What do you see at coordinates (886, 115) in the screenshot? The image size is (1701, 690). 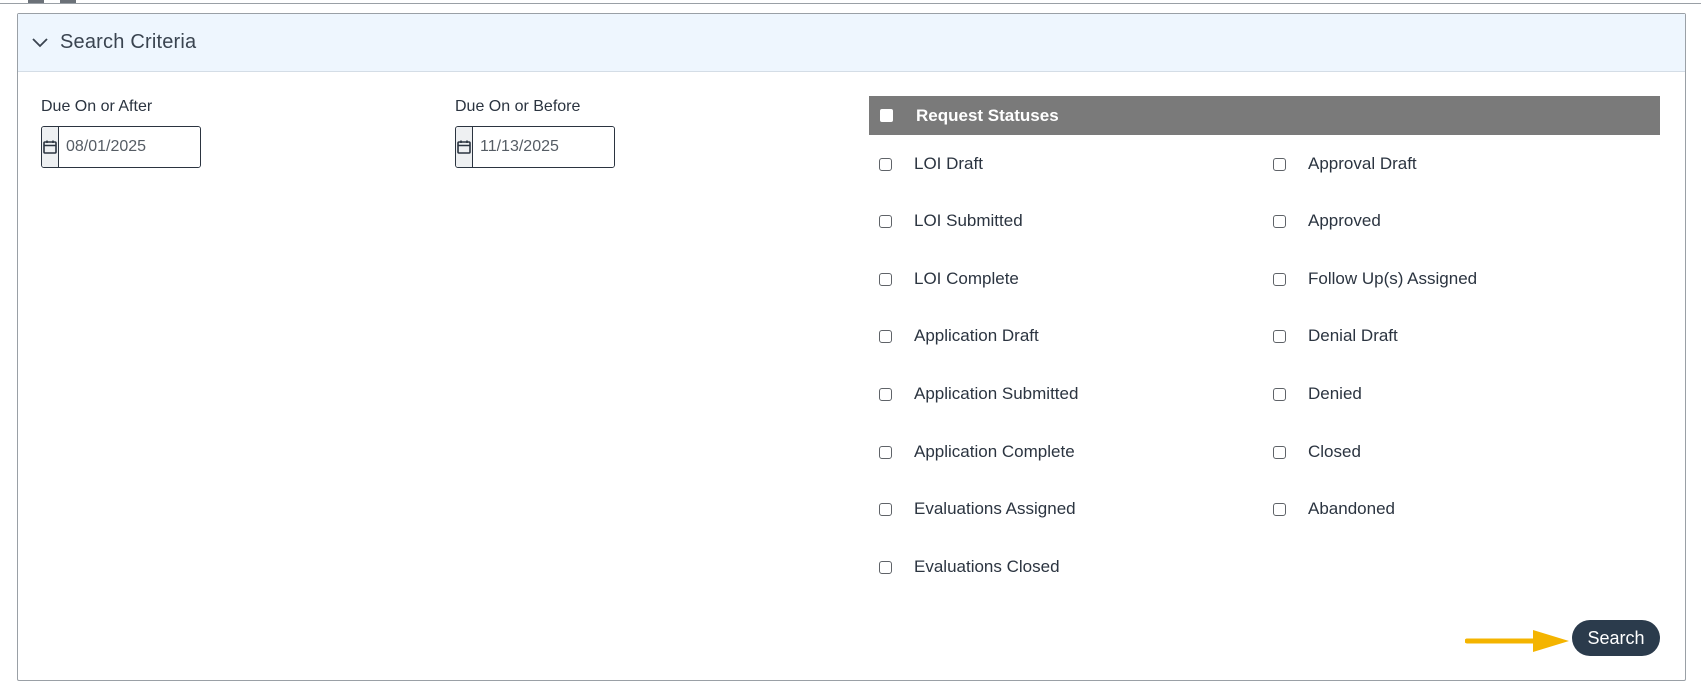 I see `select-all-checkbox` at bounding box center [886, 115].